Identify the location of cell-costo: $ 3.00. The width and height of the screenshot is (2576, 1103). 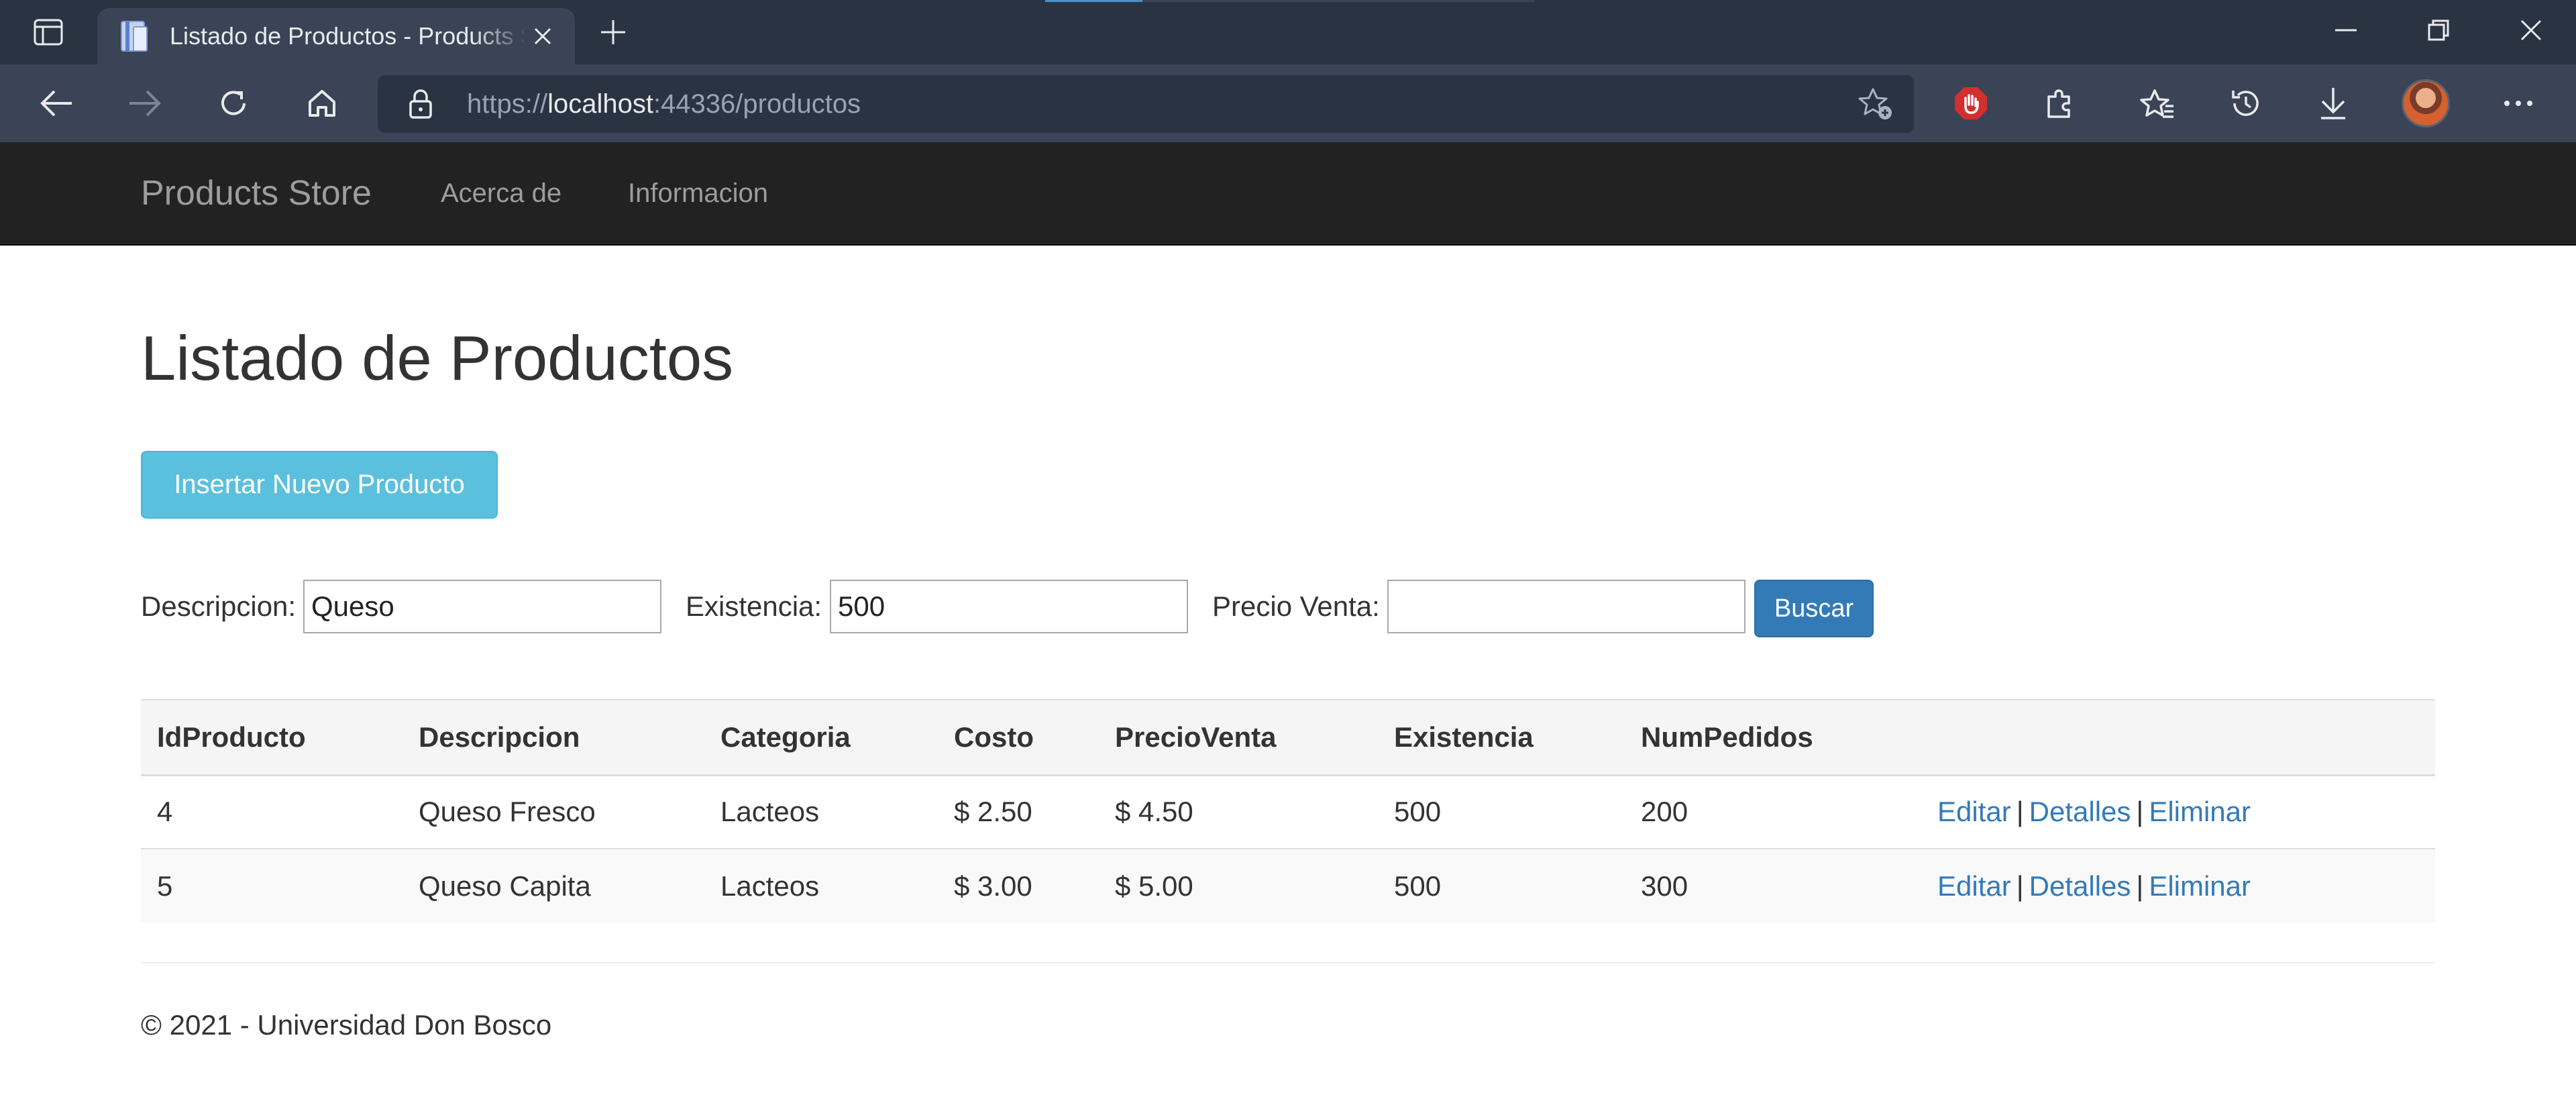
(993, 886).